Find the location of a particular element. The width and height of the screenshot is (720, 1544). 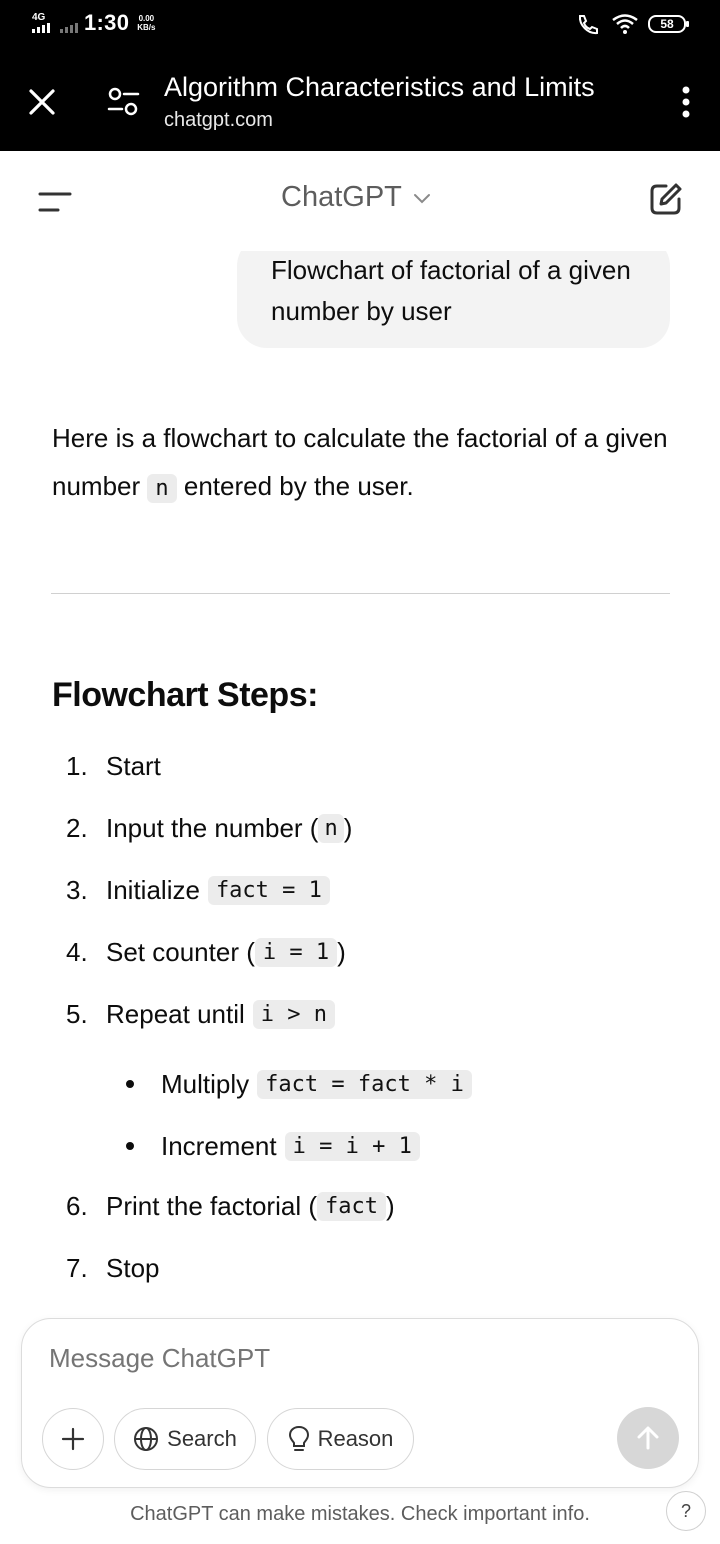

sub-list-item: Increment i = i + 1 is located at coordinates (273, 1146).